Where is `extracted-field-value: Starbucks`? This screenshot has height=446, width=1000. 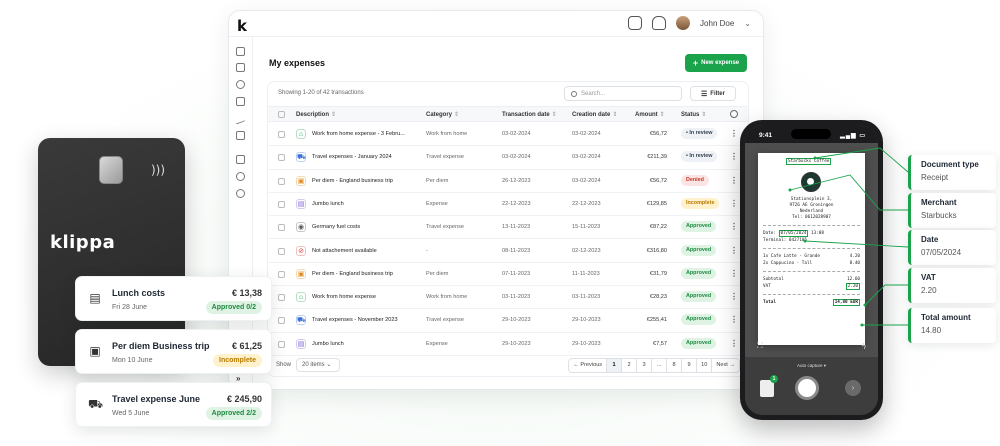 extracted-field-value: Starbucks is located at coordinates (939, 215).